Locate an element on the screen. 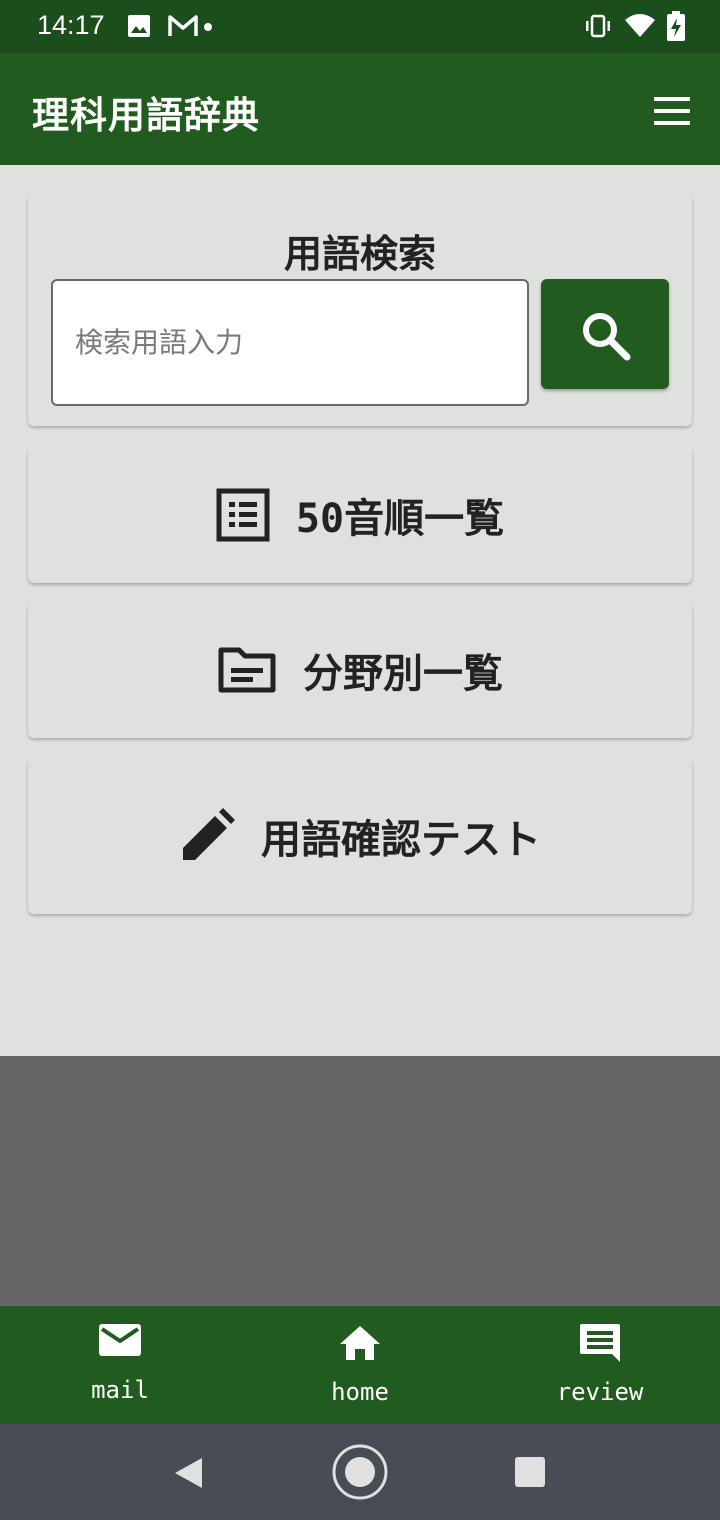 This screenshot has height=1520, width=720. term-test-button: 用語確認テスト is located at coordinates (360, 836).